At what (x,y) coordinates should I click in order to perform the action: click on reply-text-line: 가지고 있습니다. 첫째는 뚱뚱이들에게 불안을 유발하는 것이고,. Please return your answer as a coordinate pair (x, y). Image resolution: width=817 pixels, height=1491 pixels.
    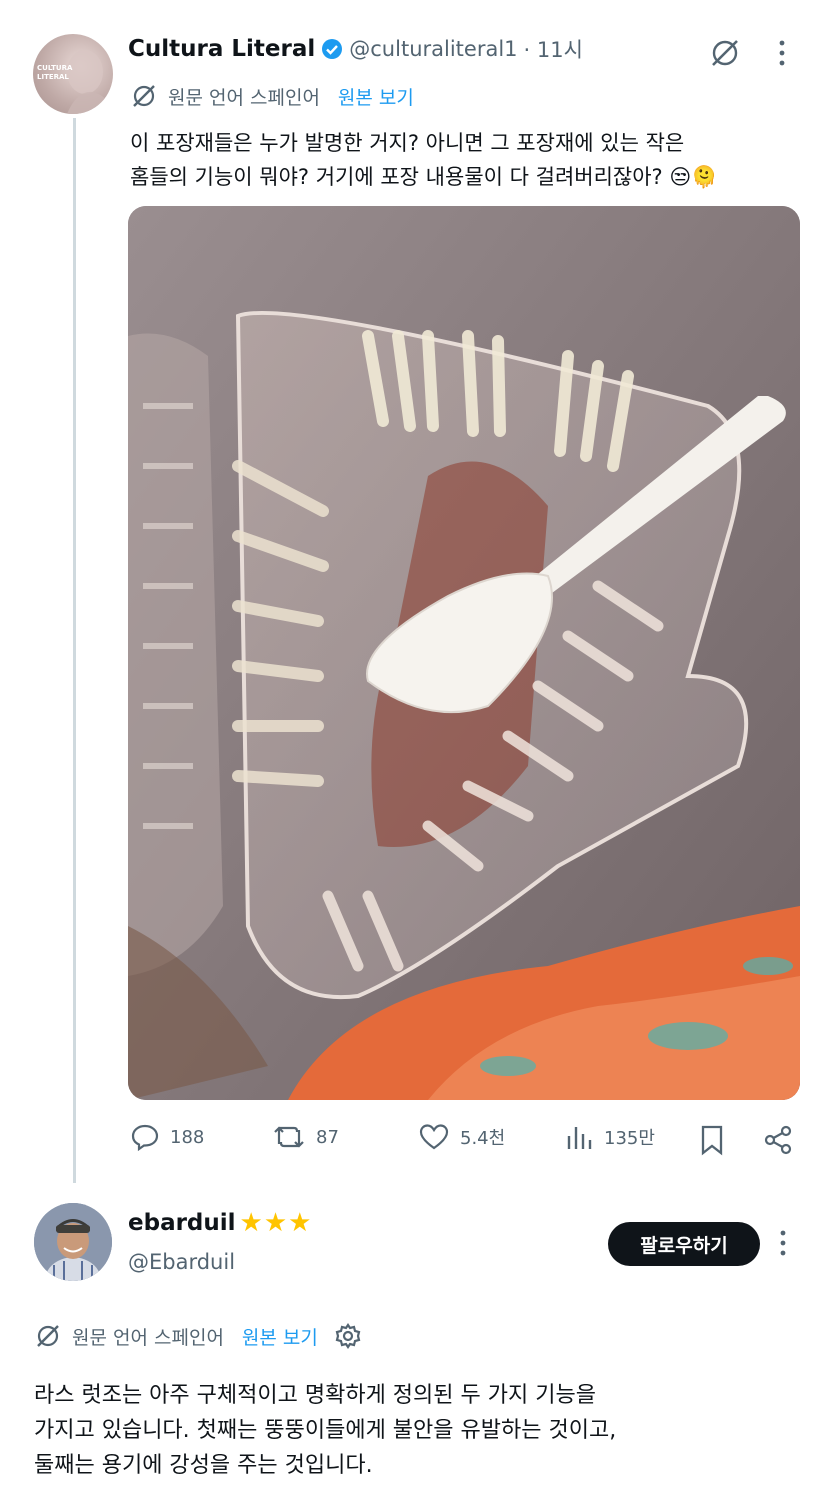
    Looking at the image, I should click on (325, 1430).